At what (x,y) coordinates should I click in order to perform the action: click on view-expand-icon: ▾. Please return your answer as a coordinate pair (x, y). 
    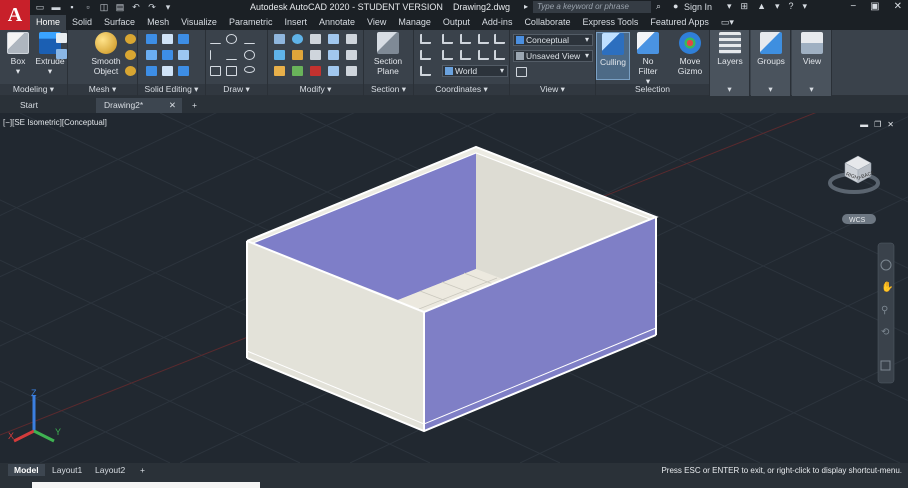
    Looking at the image, I should click on (811, 89).